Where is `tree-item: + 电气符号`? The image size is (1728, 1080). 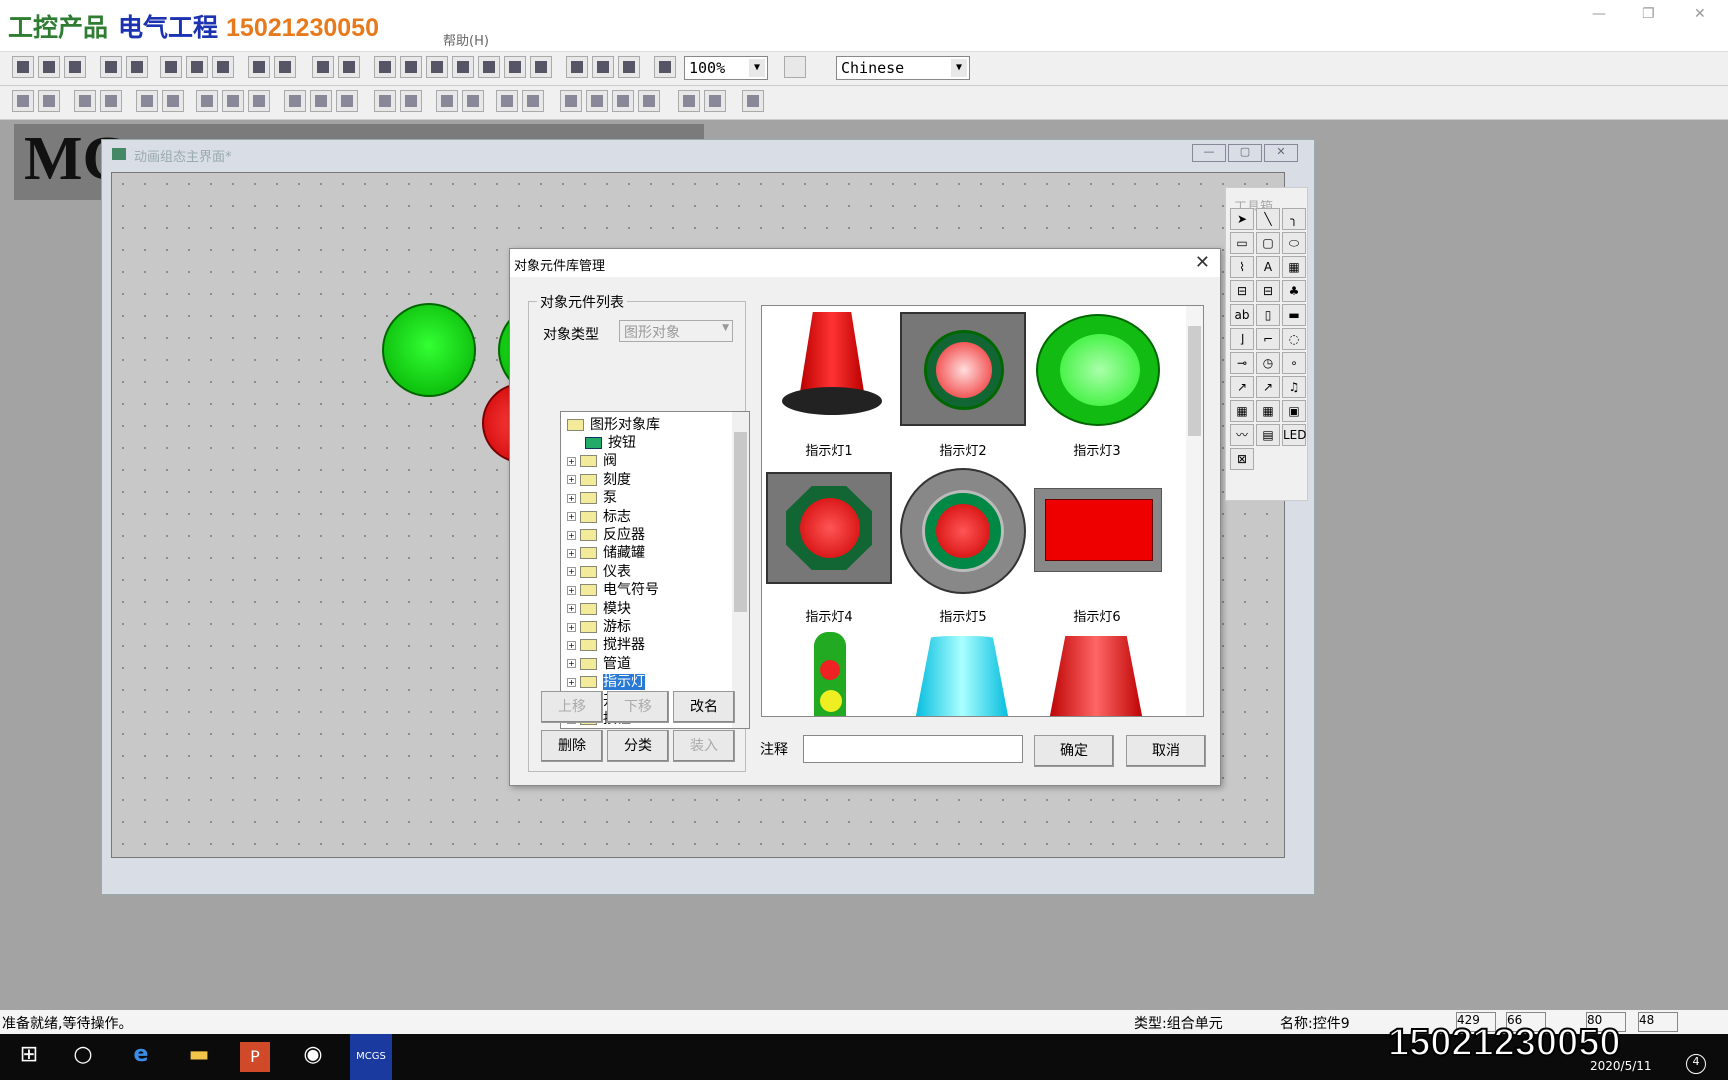
tree-item: + 电气符号 is located at coordinates (613, 588).